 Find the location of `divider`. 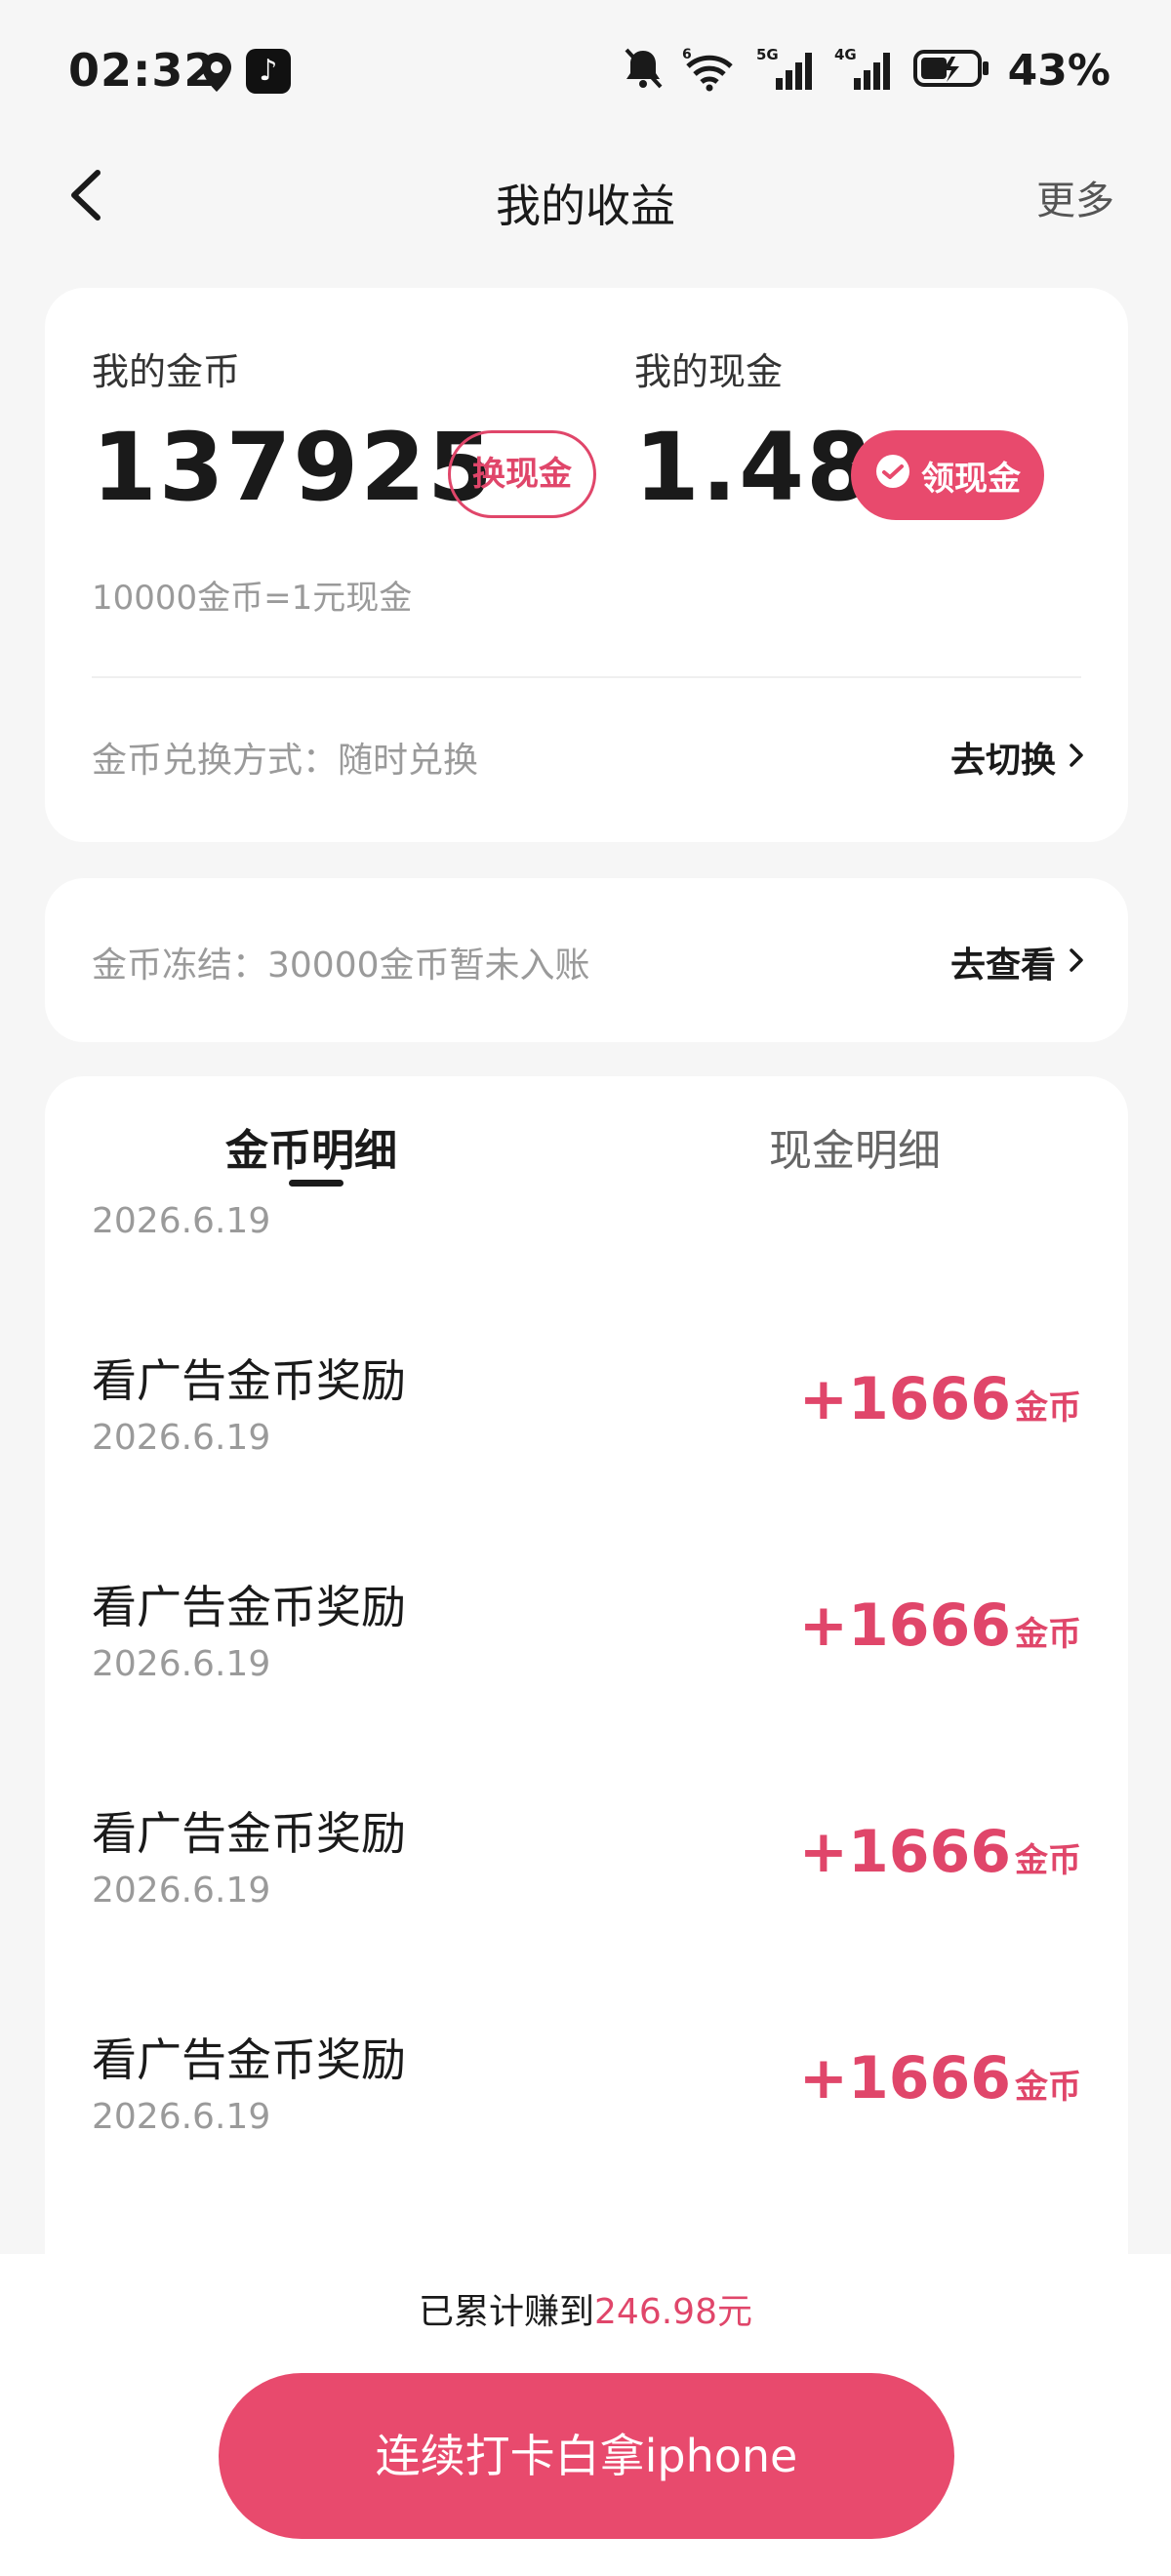

divider is located at coordinates (586, 677).